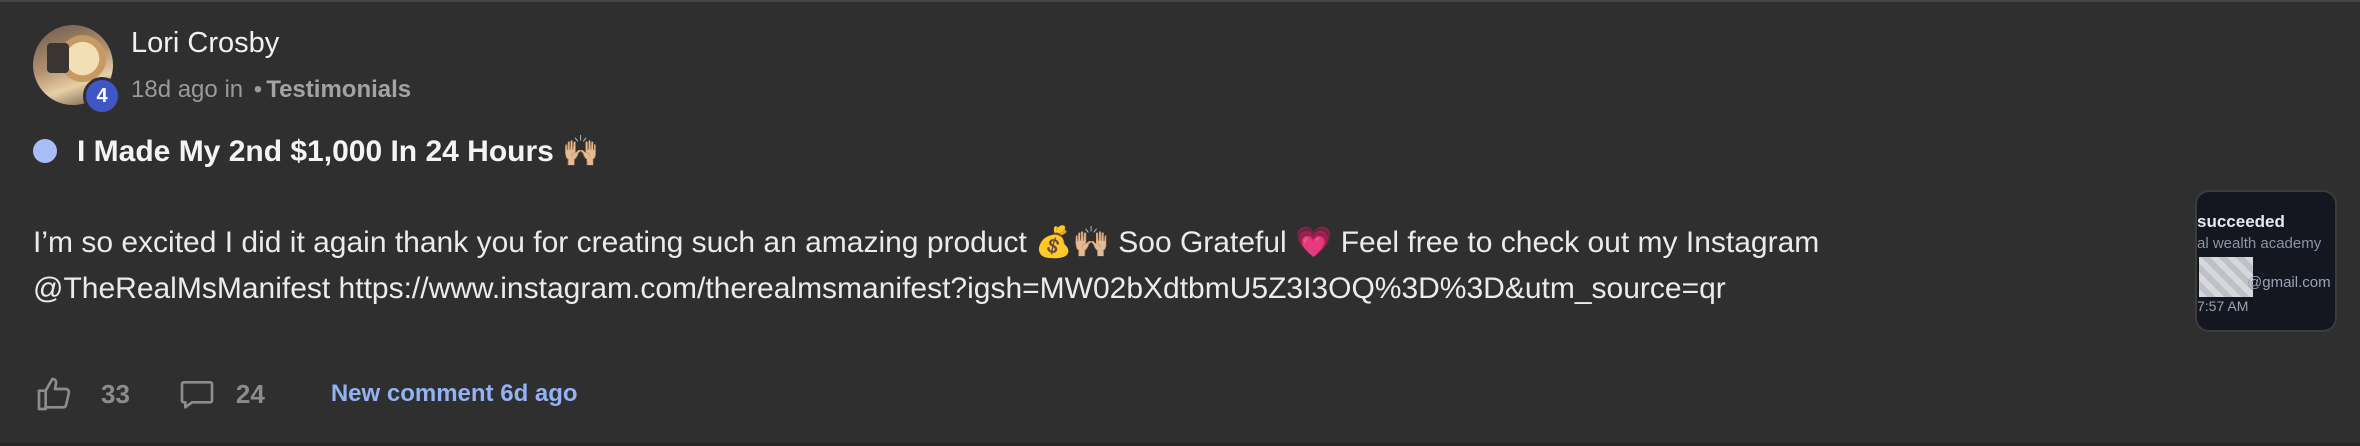 The image size is (2360, 446). Describe the element at coordinates (2223, 306) in the screenshot. I see `thumbnail-text: 7:57 AM` at that location.